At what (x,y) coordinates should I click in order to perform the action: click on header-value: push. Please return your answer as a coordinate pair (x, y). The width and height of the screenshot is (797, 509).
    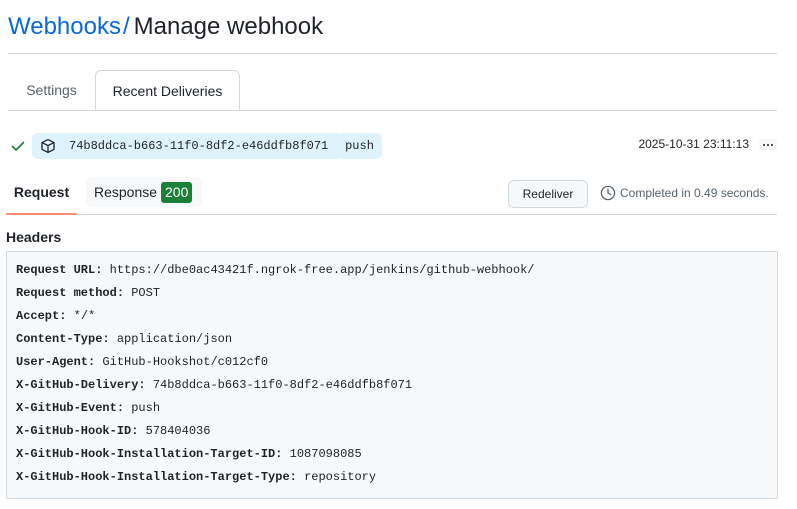
    Looking at the image, I should click on (146, 408).